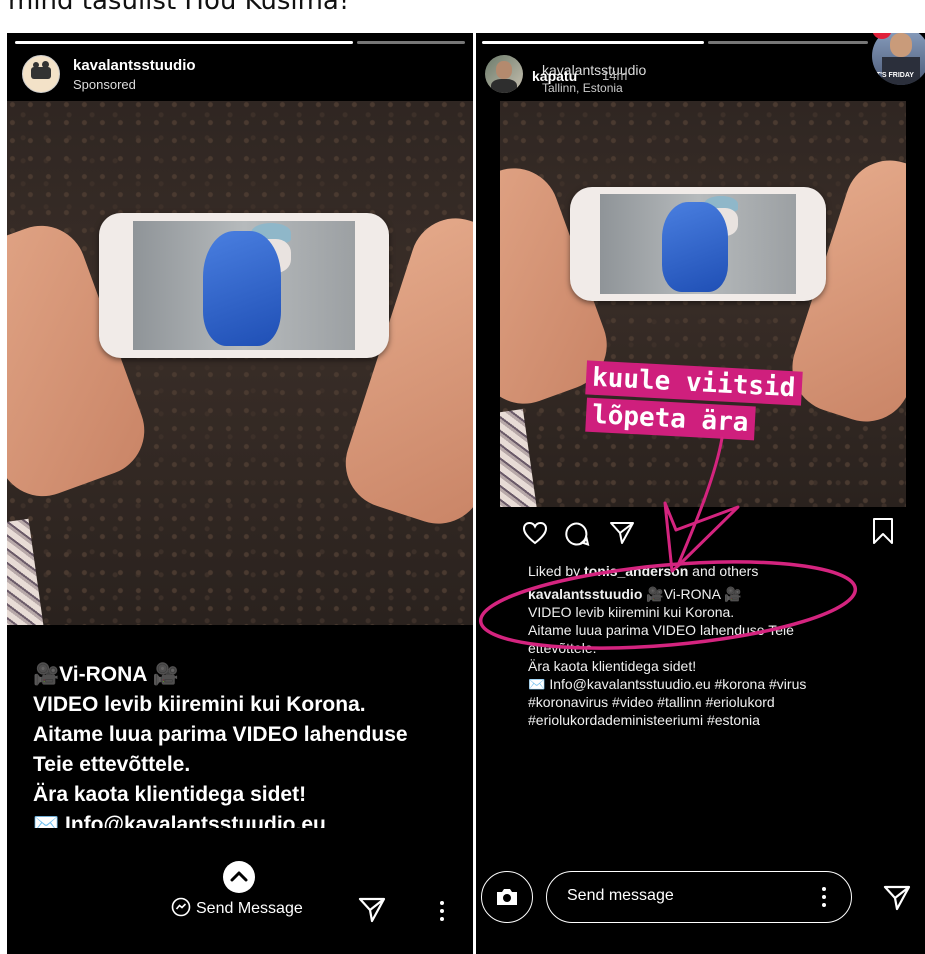 The height and width of the screenshot is (954, 925). Describe the element at coordinates (535, 535) in the screenshot. I see `like-icon` at that location.